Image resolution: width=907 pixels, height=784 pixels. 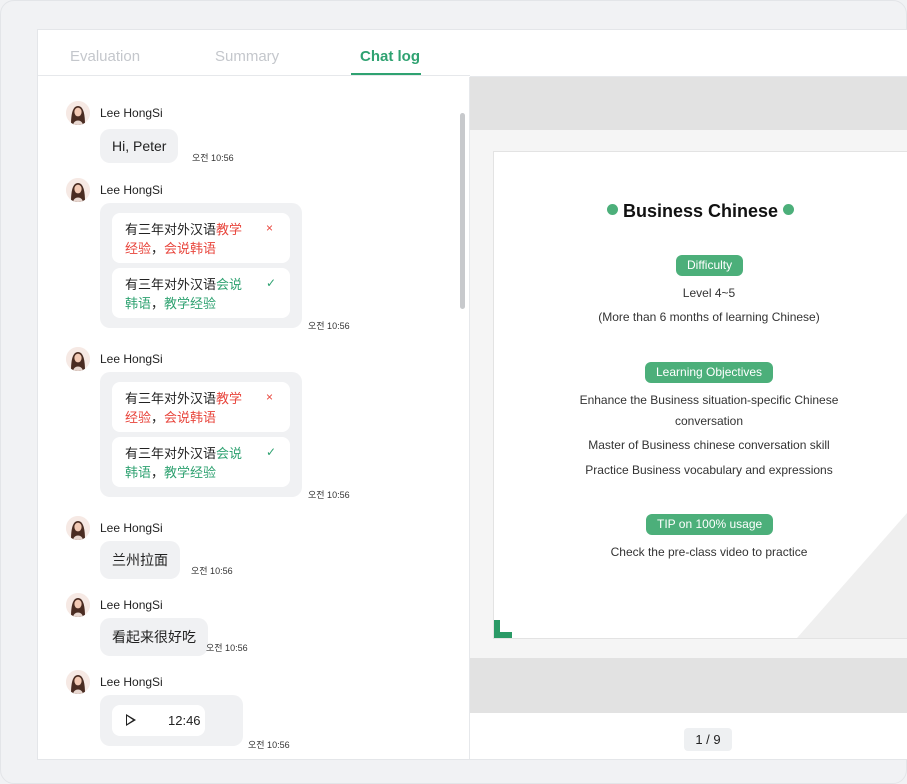 What do you see at coordinates (709, 372) in the screenshot?
I see `objectives-pill: Learning Objectives` at bounding box center [709, 372].